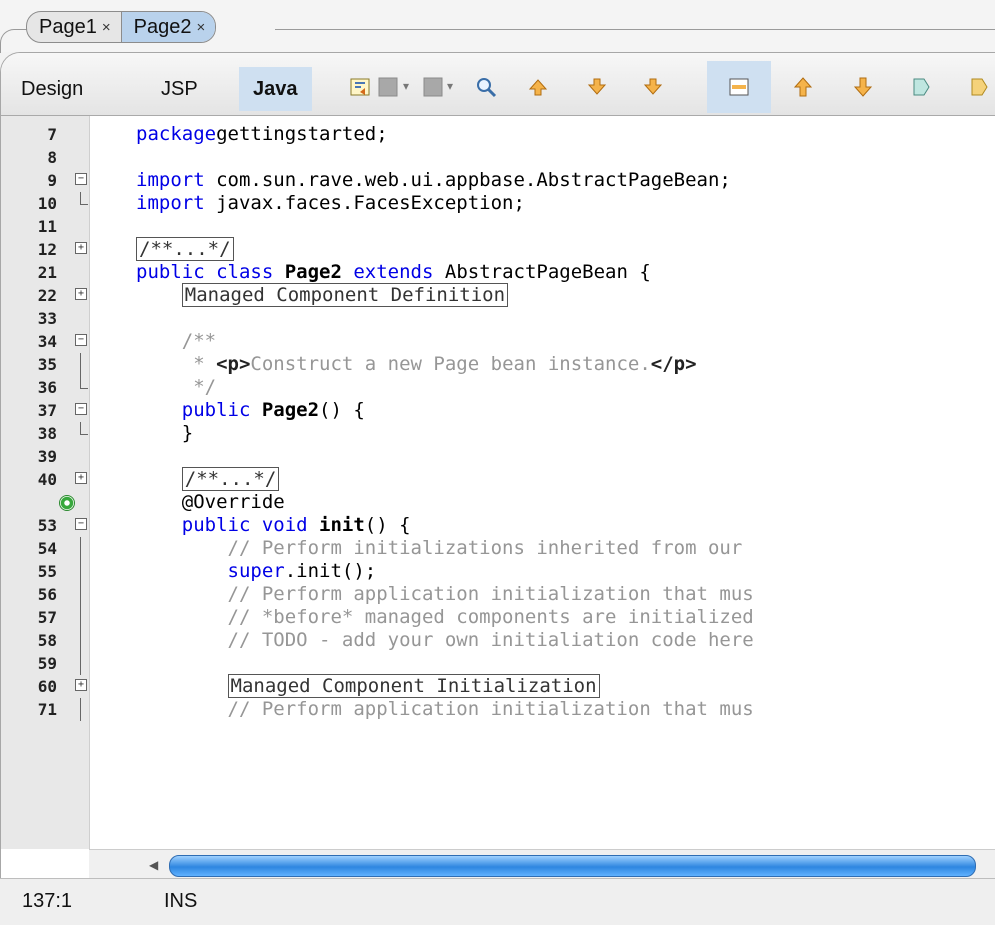 The image size is (995, 925). What do you see at coordinates (170, 180) in the screenshot?
I see `code-token: import` at bounding box center [170, 180].